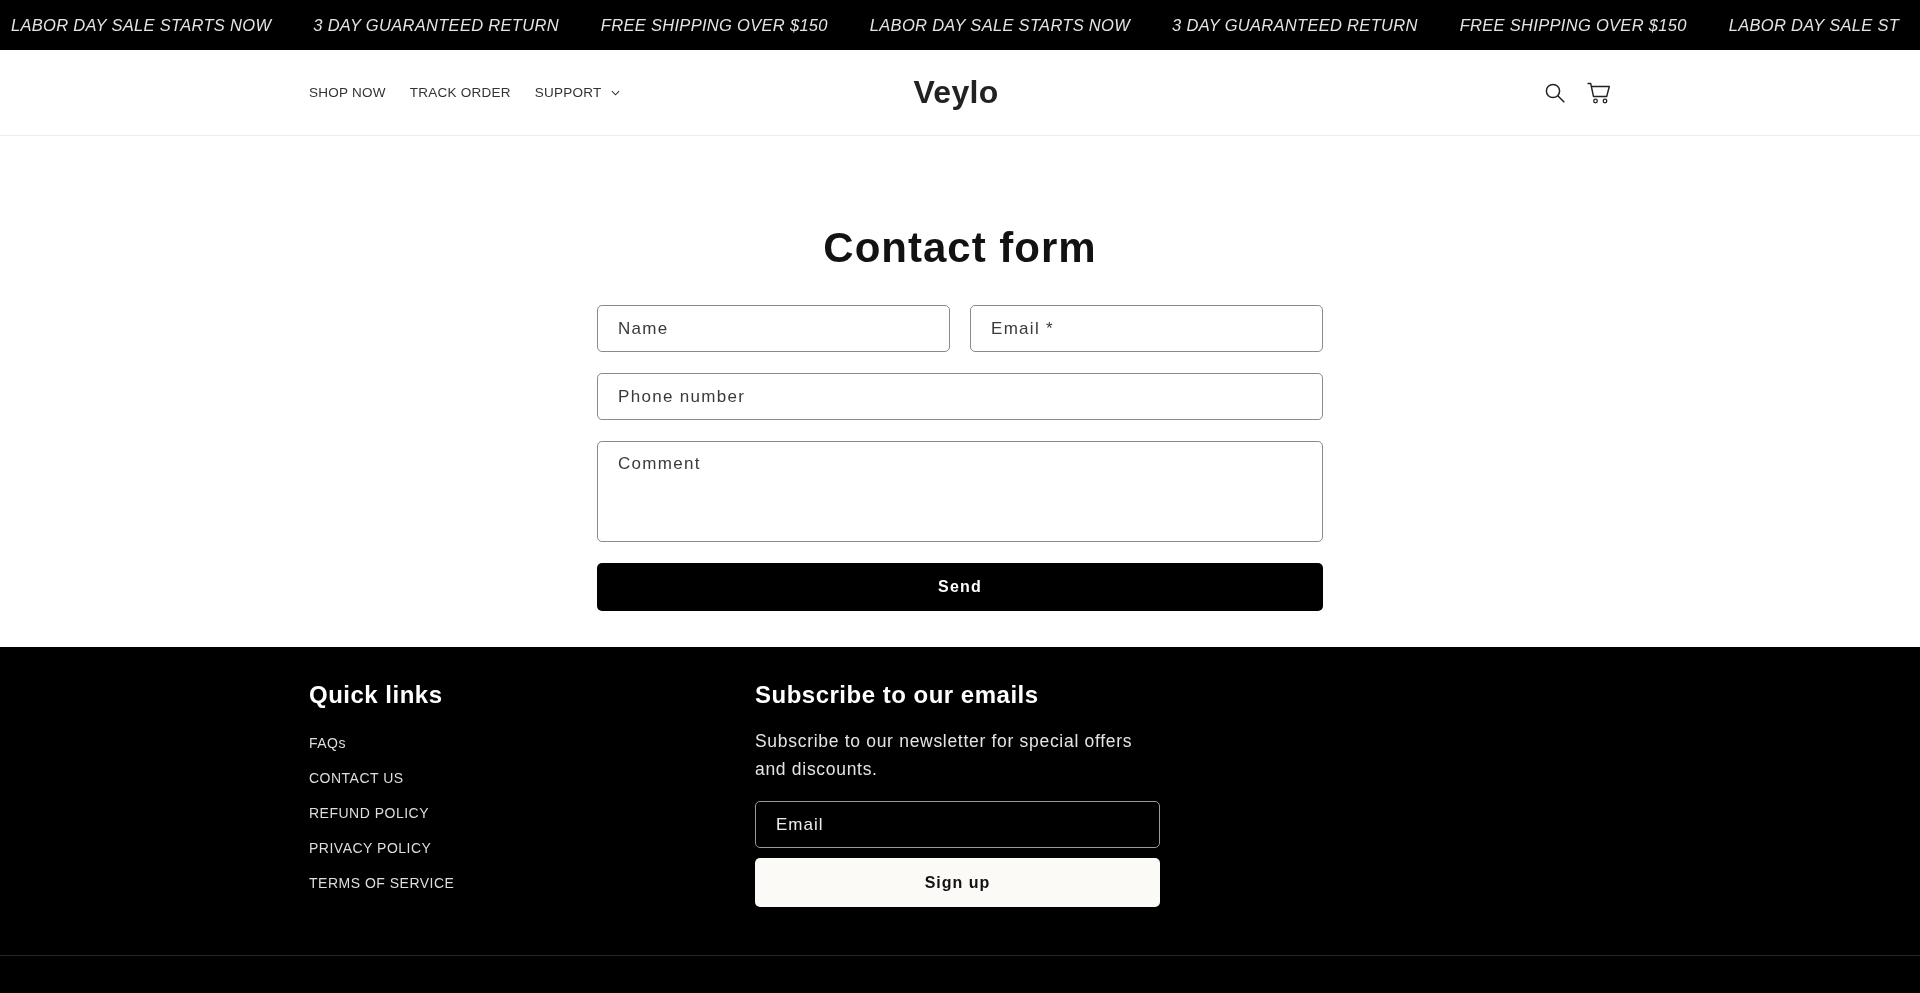 This screenshot has width=1920, height=993. Describe the element at coordinates (957, 824) in the screenshot. I see `email-field: Email` at that location.